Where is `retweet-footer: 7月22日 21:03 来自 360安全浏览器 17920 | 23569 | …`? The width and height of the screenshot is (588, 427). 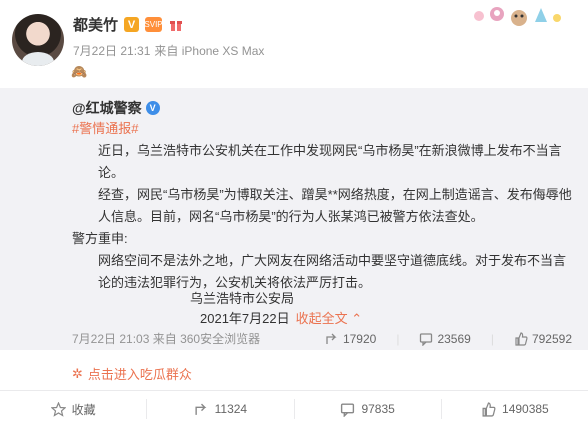
retweet-footer: 7月22日 21:03 来自 360安全浏览器 17920 | 23569 | … is located at coordinates (322, 338).